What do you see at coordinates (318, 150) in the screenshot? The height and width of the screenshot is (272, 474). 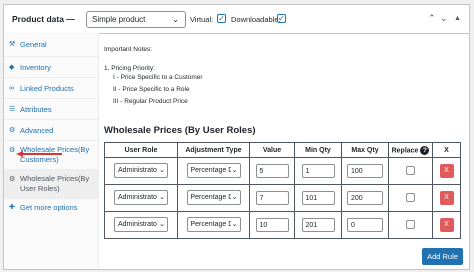 I see `col-min-qty: Min Qty` at bounding box center [318, 150].